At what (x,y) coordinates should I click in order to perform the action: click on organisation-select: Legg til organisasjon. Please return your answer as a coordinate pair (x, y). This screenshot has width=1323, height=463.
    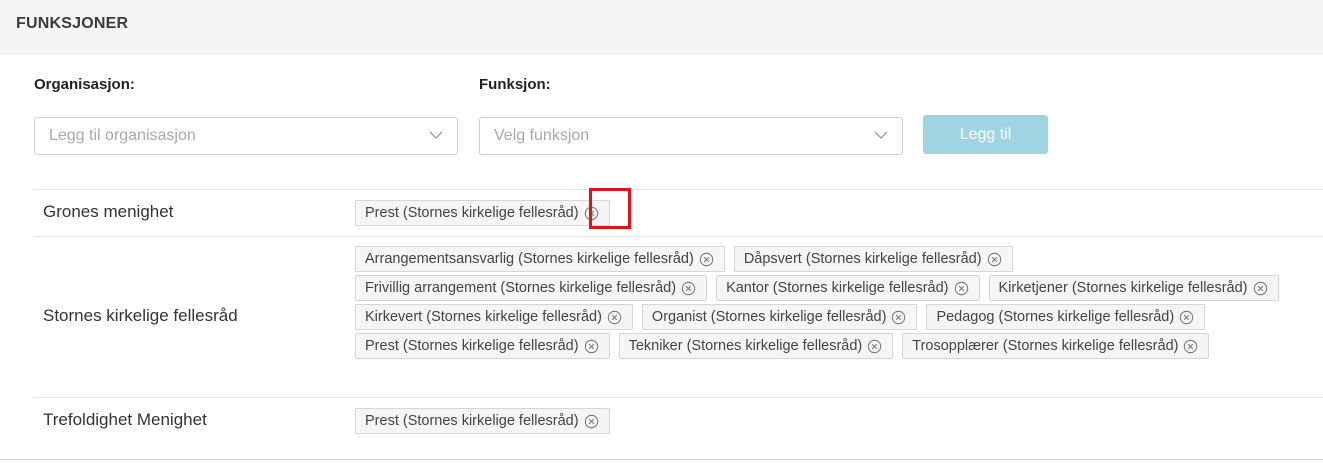
    Looking at the image, I should click on (246, 136).